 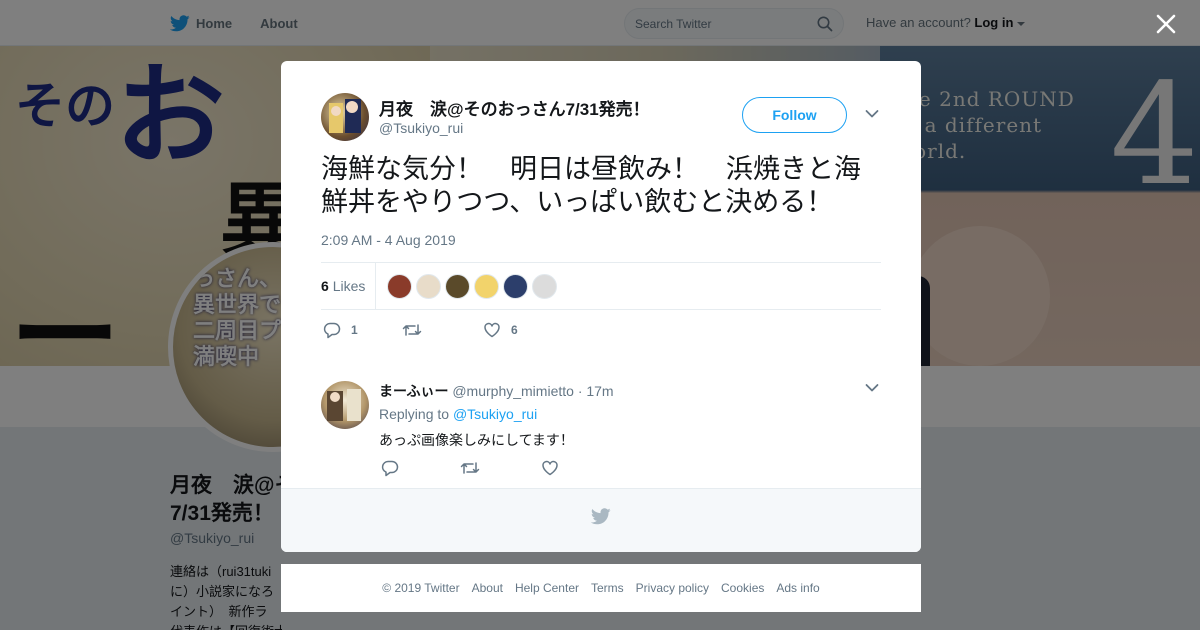 I want to click on tweet-author-handle: @Tsukiyo_rui, so click(x=421, y=128).